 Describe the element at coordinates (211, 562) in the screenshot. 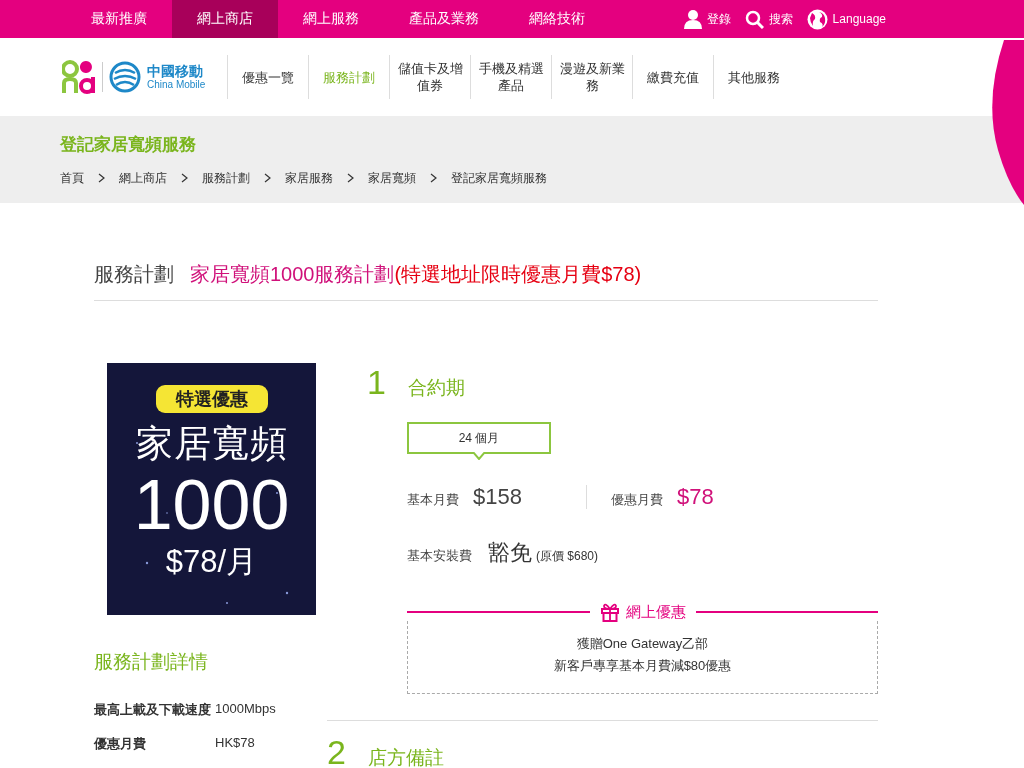

I see `banner-price: $78/月` at that location.